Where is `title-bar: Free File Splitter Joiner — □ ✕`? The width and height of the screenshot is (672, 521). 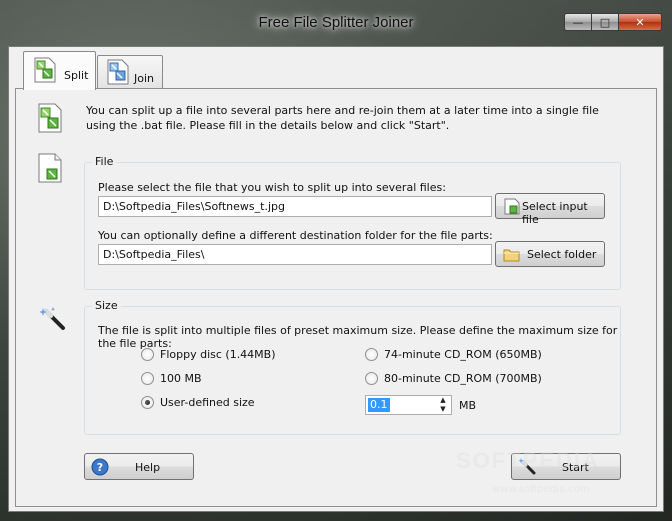 title-bar: Free File Splitter Joiner — □ ✕ is located at coordinates (336, 23).